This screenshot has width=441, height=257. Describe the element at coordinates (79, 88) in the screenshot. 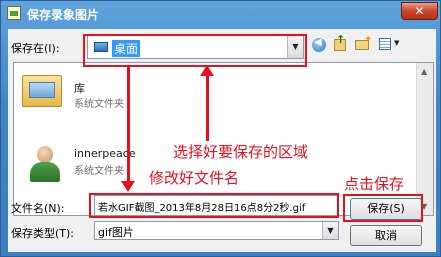

I see `item-name: 库` at that location.